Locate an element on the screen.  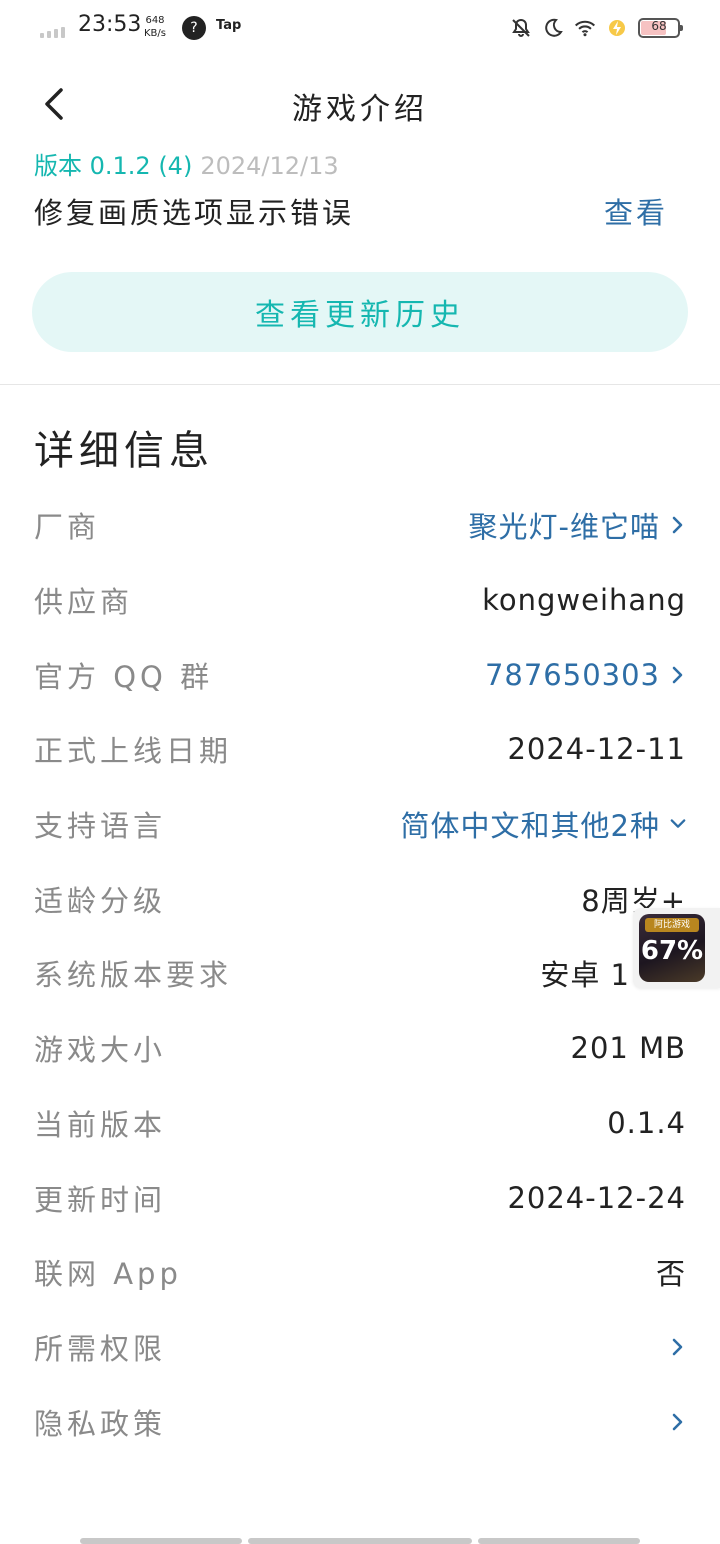
row-label: 正式上线日期 is located at coordinates (133, 751).